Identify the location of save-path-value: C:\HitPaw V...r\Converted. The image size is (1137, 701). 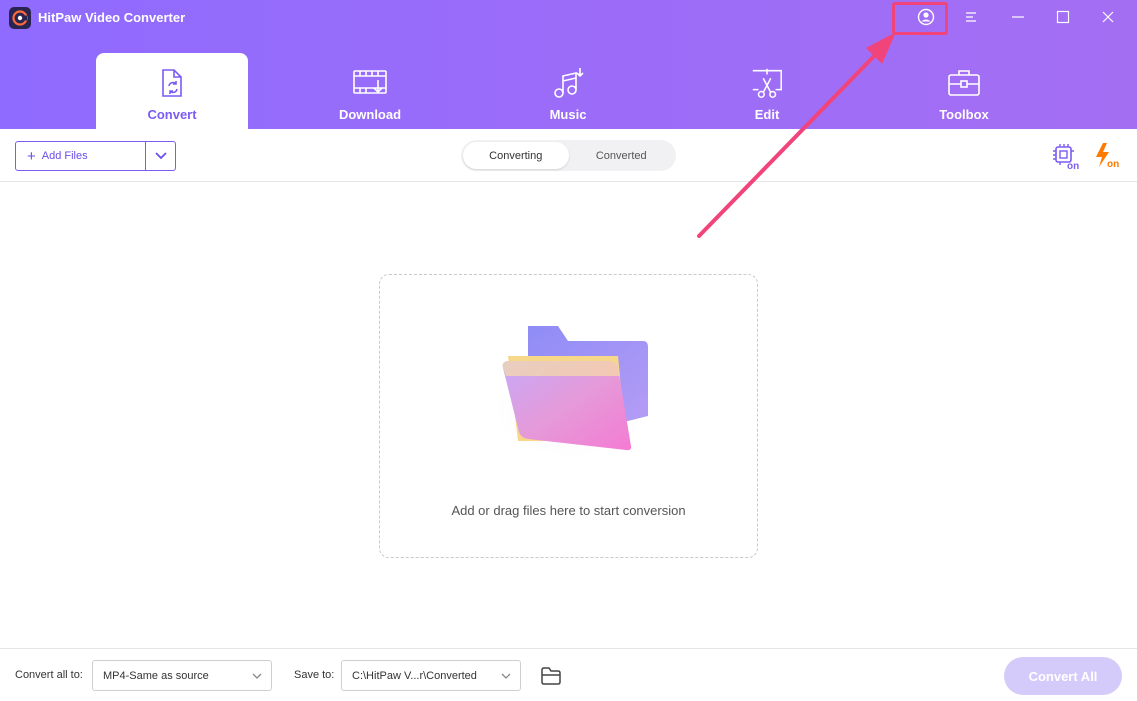
(414, 675).